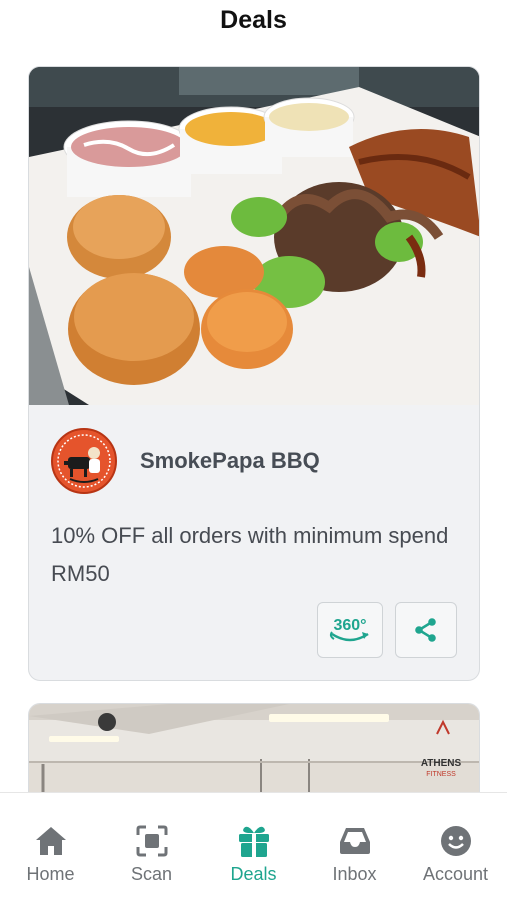 This screenshot has width=507, height=900. I want to click on gift-icon, so click(254, 841).